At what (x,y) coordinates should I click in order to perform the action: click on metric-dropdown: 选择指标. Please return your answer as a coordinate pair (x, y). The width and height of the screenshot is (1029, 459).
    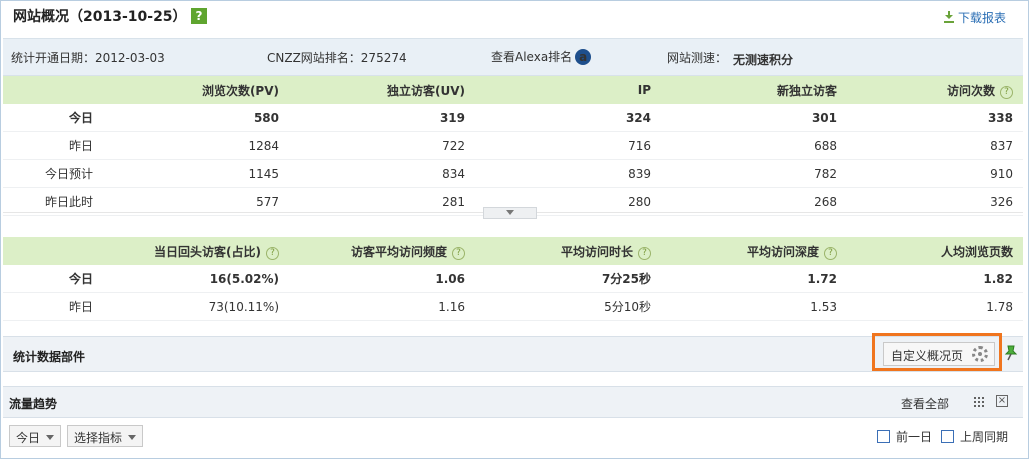
    Looking at the image, I should click on (105, 436).